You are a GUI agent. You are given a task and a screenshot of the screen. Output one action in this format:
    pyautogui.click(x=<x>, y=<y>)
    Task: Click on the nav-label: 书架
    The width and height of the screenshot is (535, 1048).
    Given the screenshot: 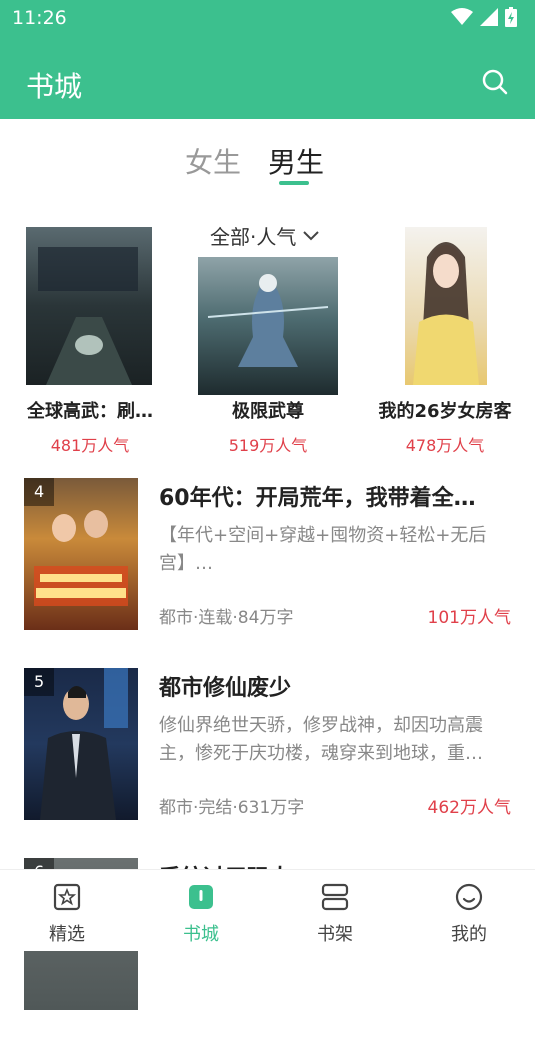 What is the action you would take?
    pyautogui.click(x=335, y=934)
    